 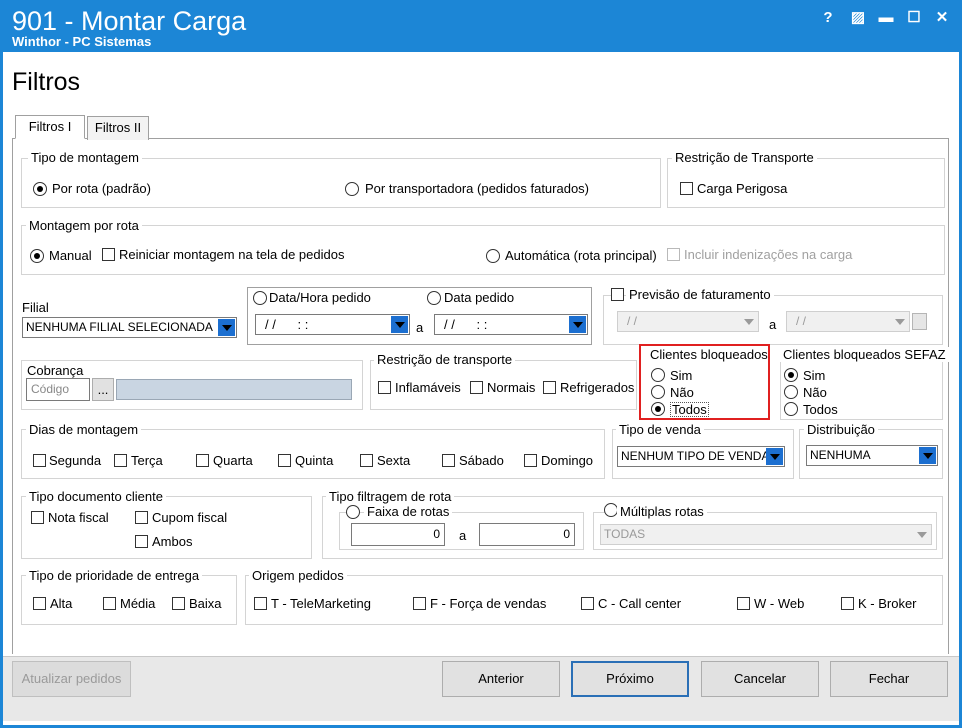 What do you see at coordinates (942, 18) in the screenshot?
I see `close-icon: ✕` at bounding box center [942, 18].